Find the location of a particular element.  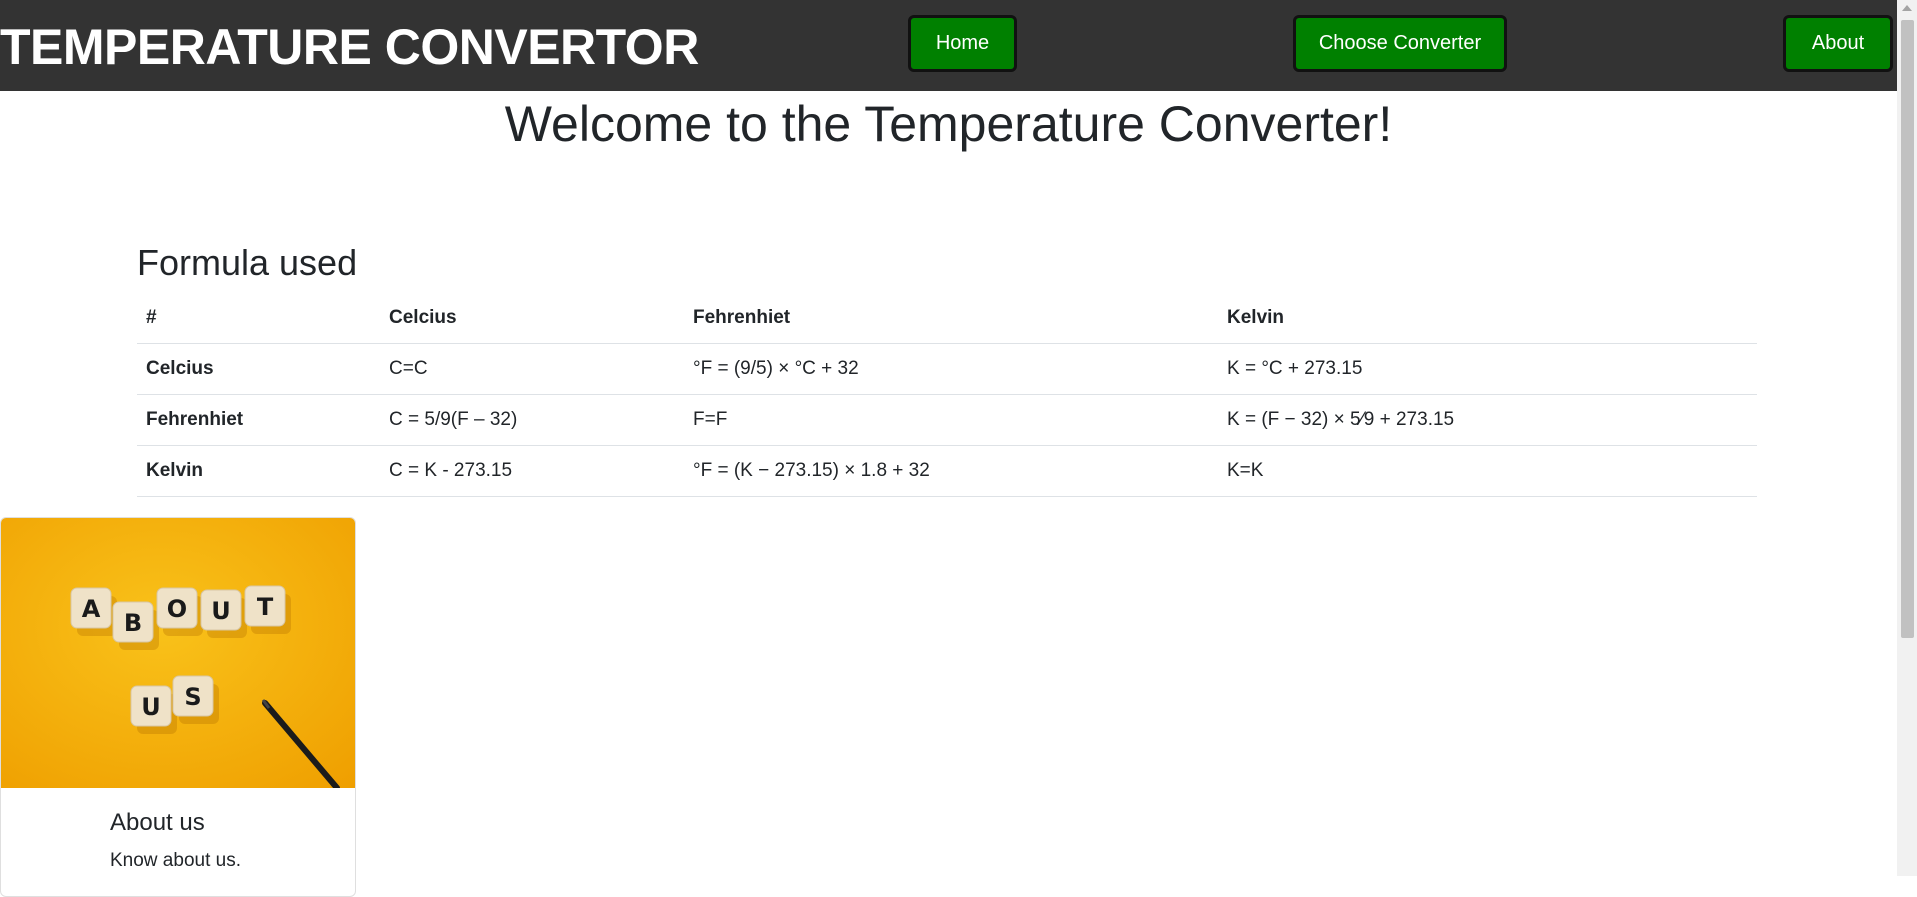

row-header-cell: Kelvin is located at coordinates (258, 471).